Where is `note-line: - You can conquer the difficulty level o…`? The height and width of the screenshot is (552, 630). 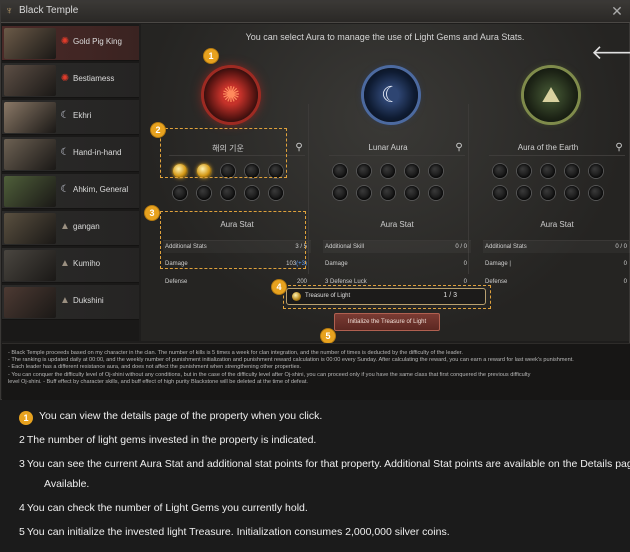 note-line: - You can conquer the difficulty level o… is located at coordinates (269, 374).